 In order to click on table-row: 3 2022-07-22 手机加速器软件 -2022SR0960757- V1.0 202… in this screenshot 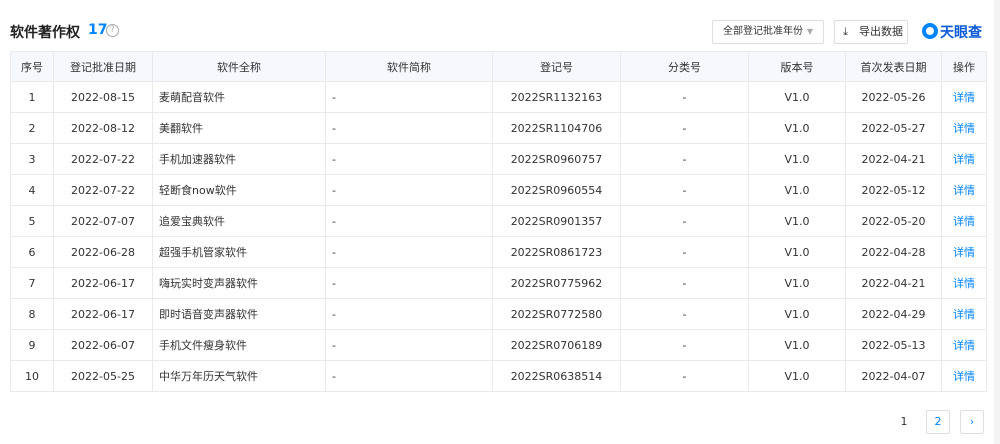, I will do `click(498, 159)`.